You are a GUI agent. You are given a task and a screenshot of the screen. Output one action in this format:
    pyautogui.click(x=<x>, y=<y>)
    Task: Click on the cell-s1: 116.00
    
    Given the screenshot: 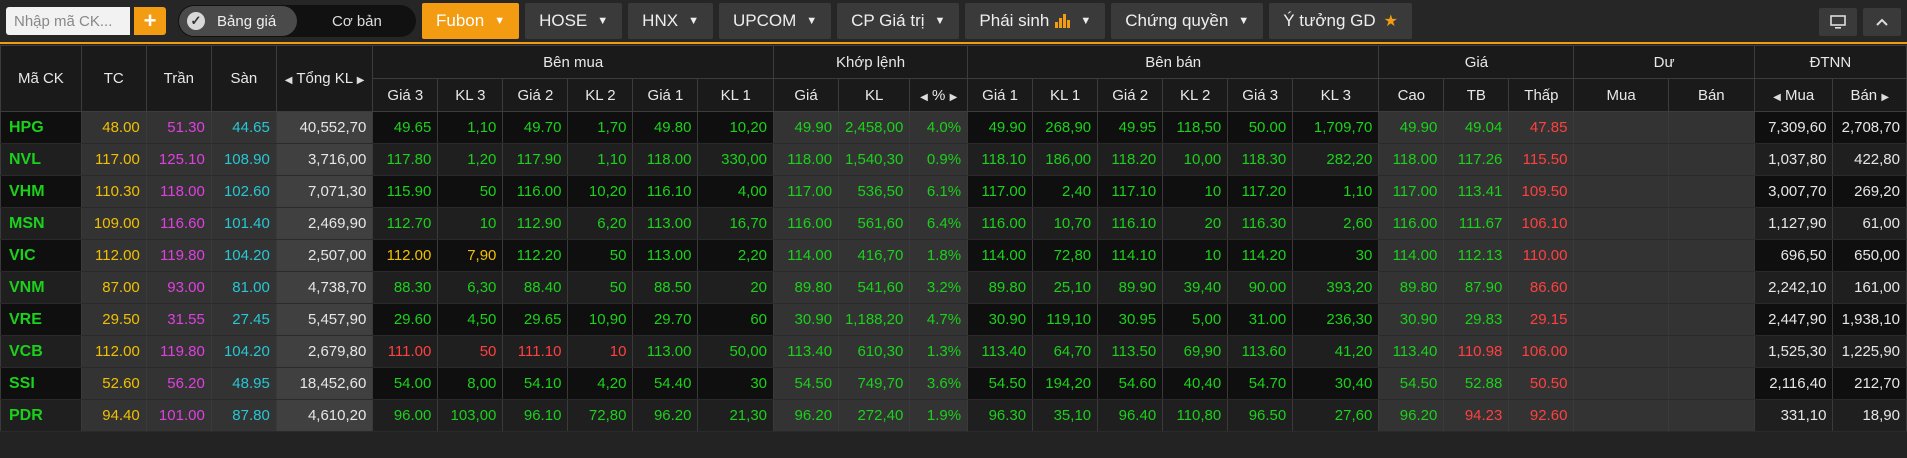 What is the action you would take?
    pyautogui.click(x=1000, y=223)
    